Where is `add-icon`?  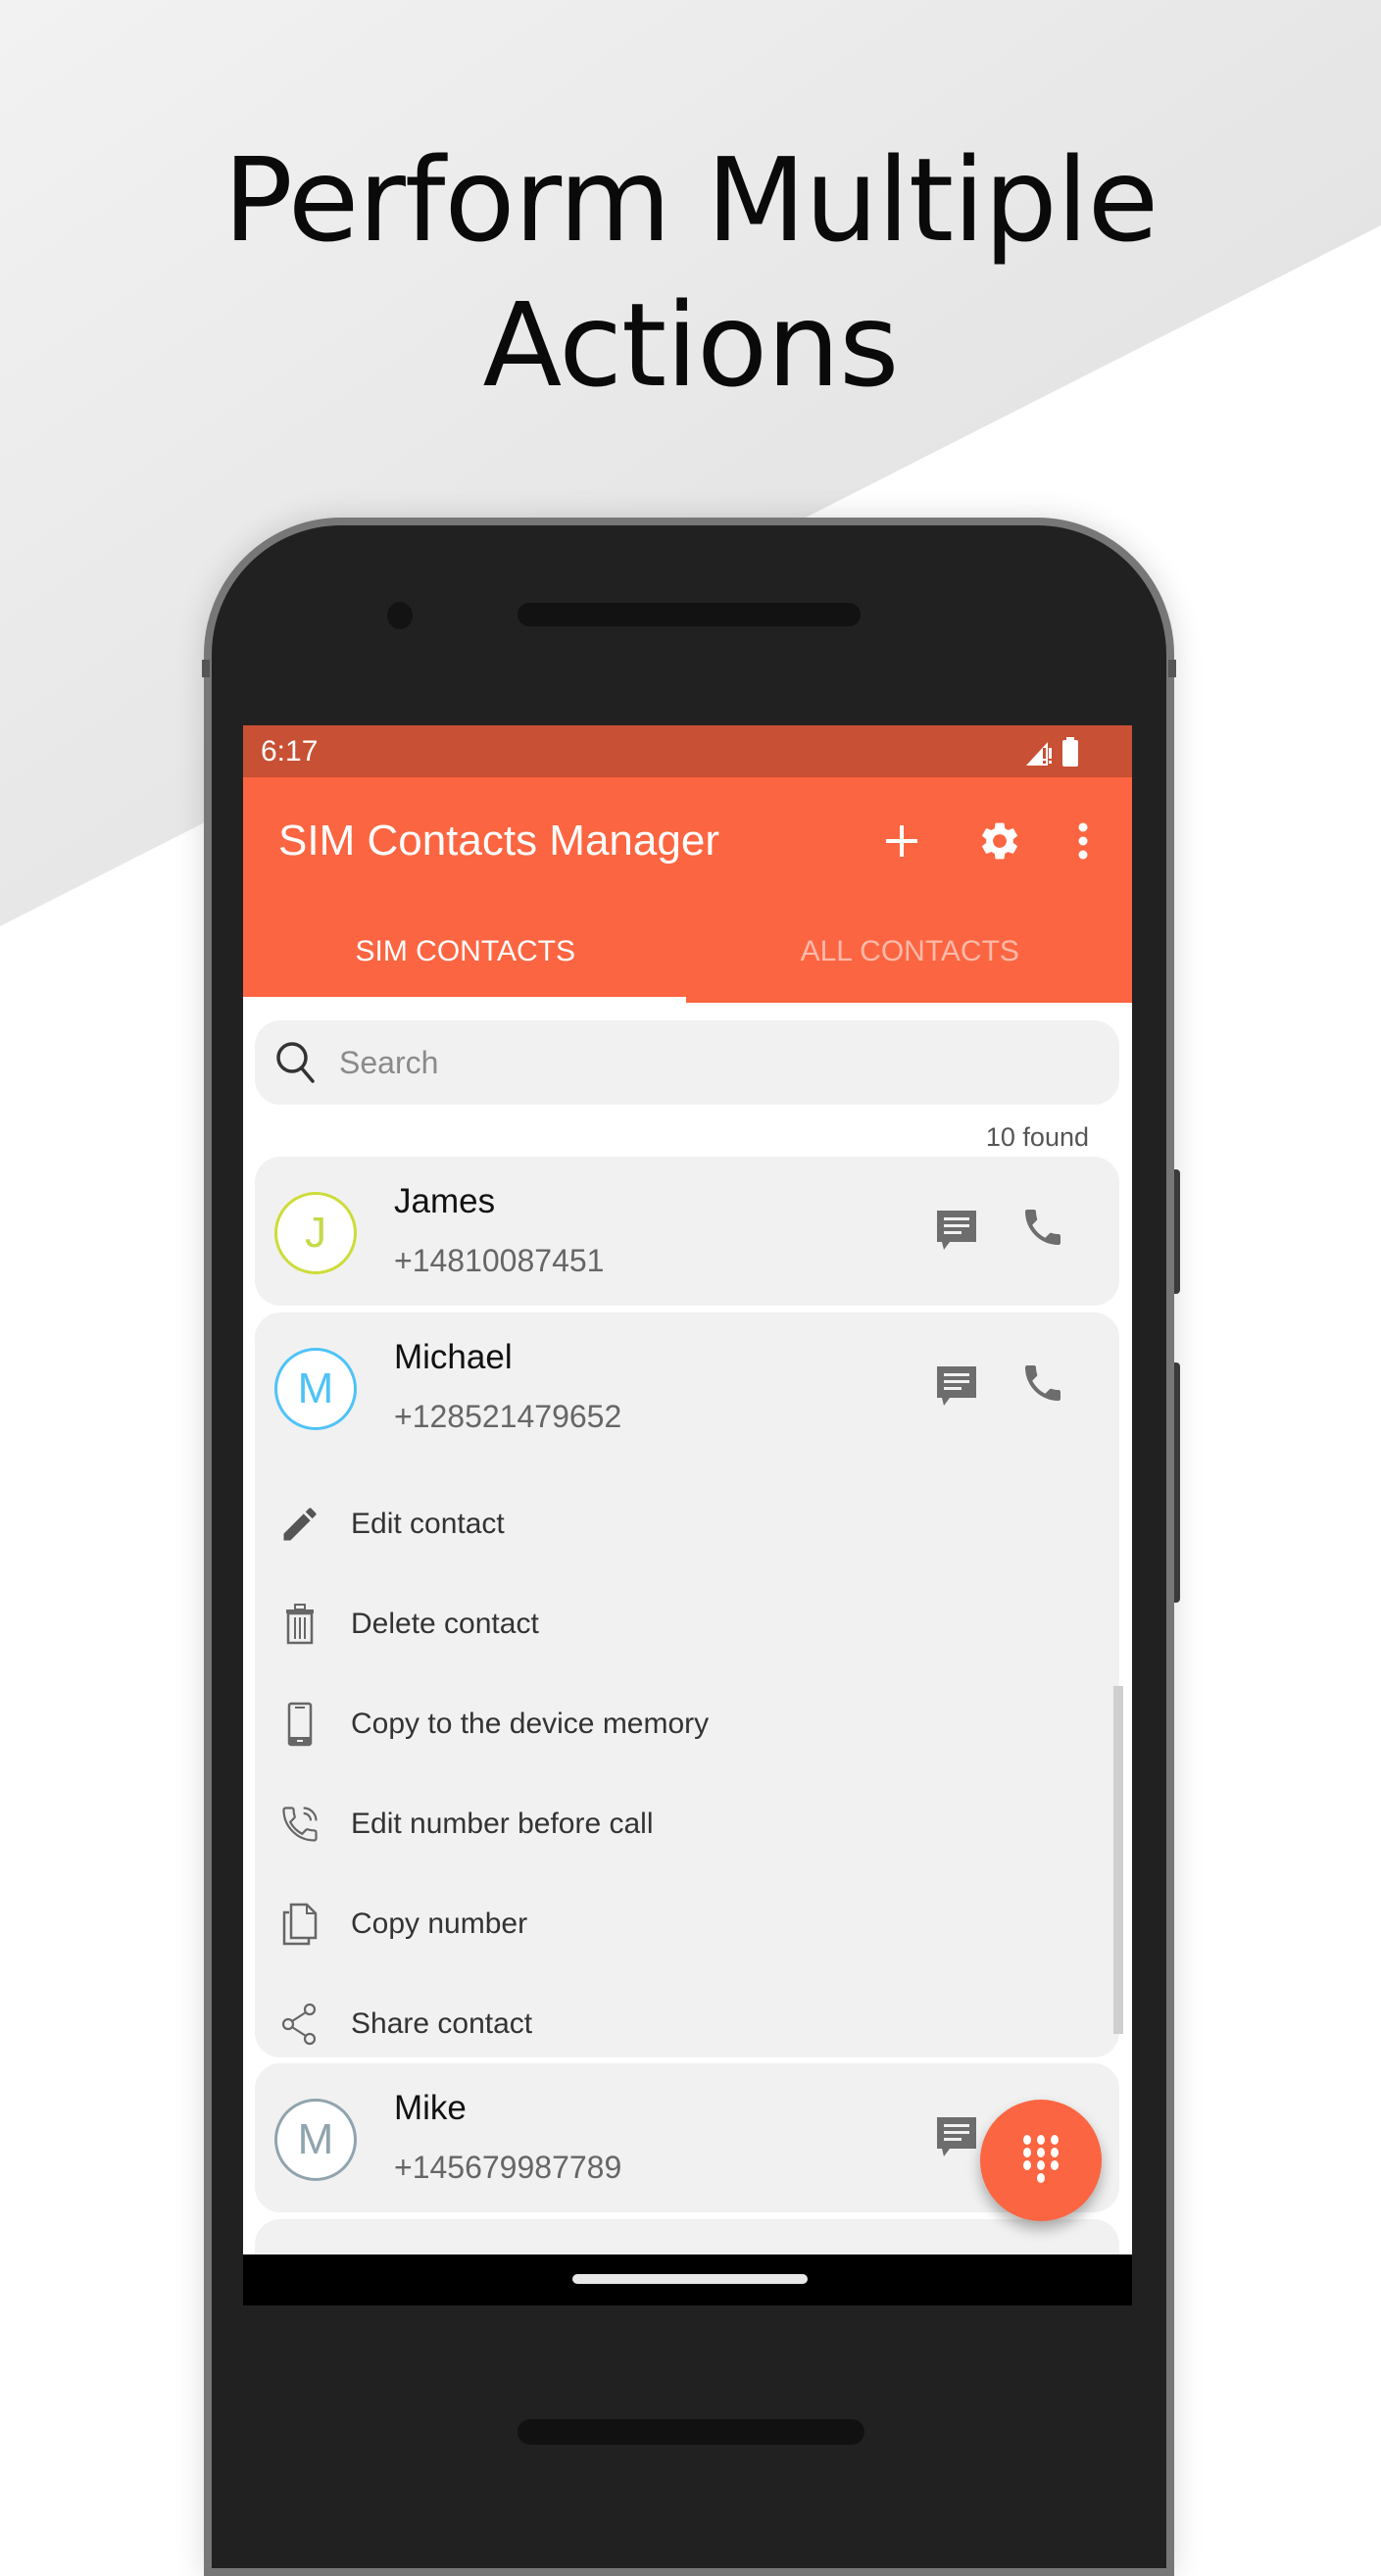 add-icon is located at coordinates (901, 843).